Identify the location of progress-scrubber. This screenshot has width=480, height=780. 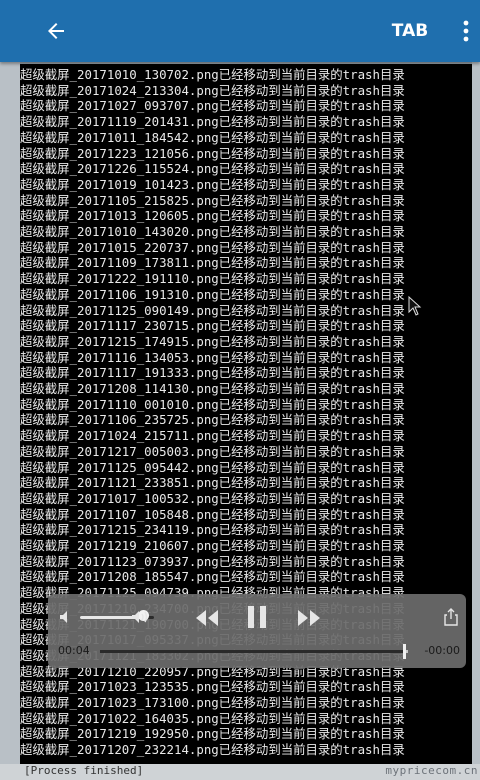
(404, 651).